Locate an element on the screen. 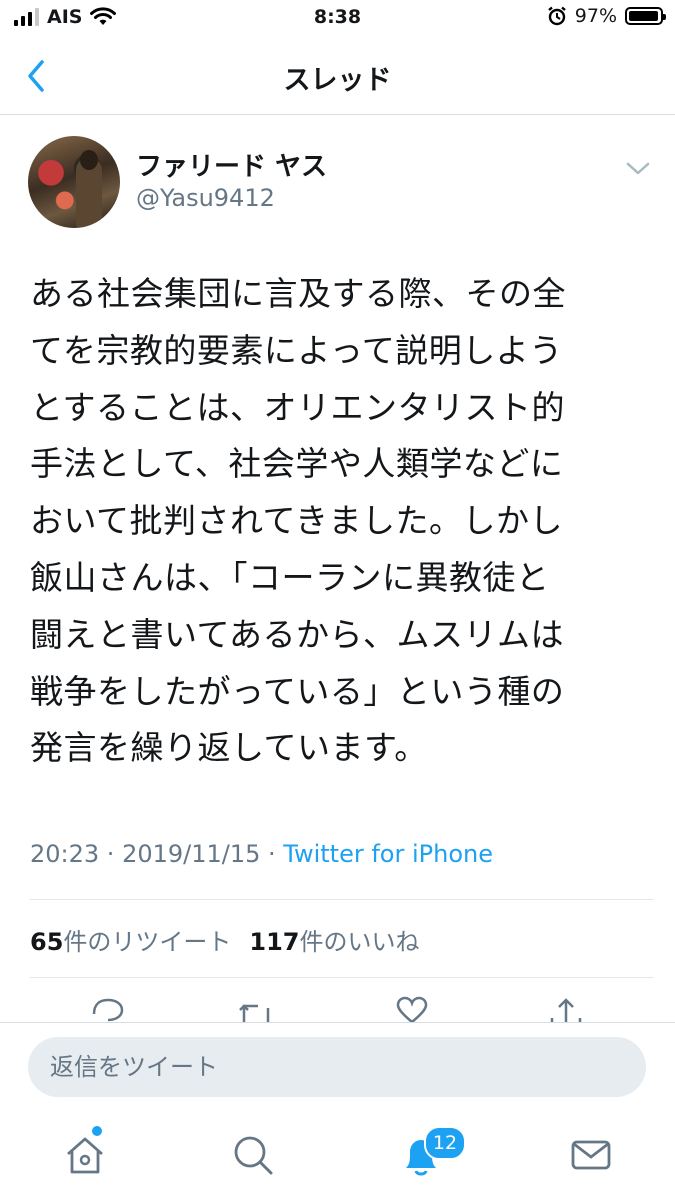 The width and height of the screenshot is (675, 1200). reply-input: 返信をツイート is located at coordinates (337, 1067).